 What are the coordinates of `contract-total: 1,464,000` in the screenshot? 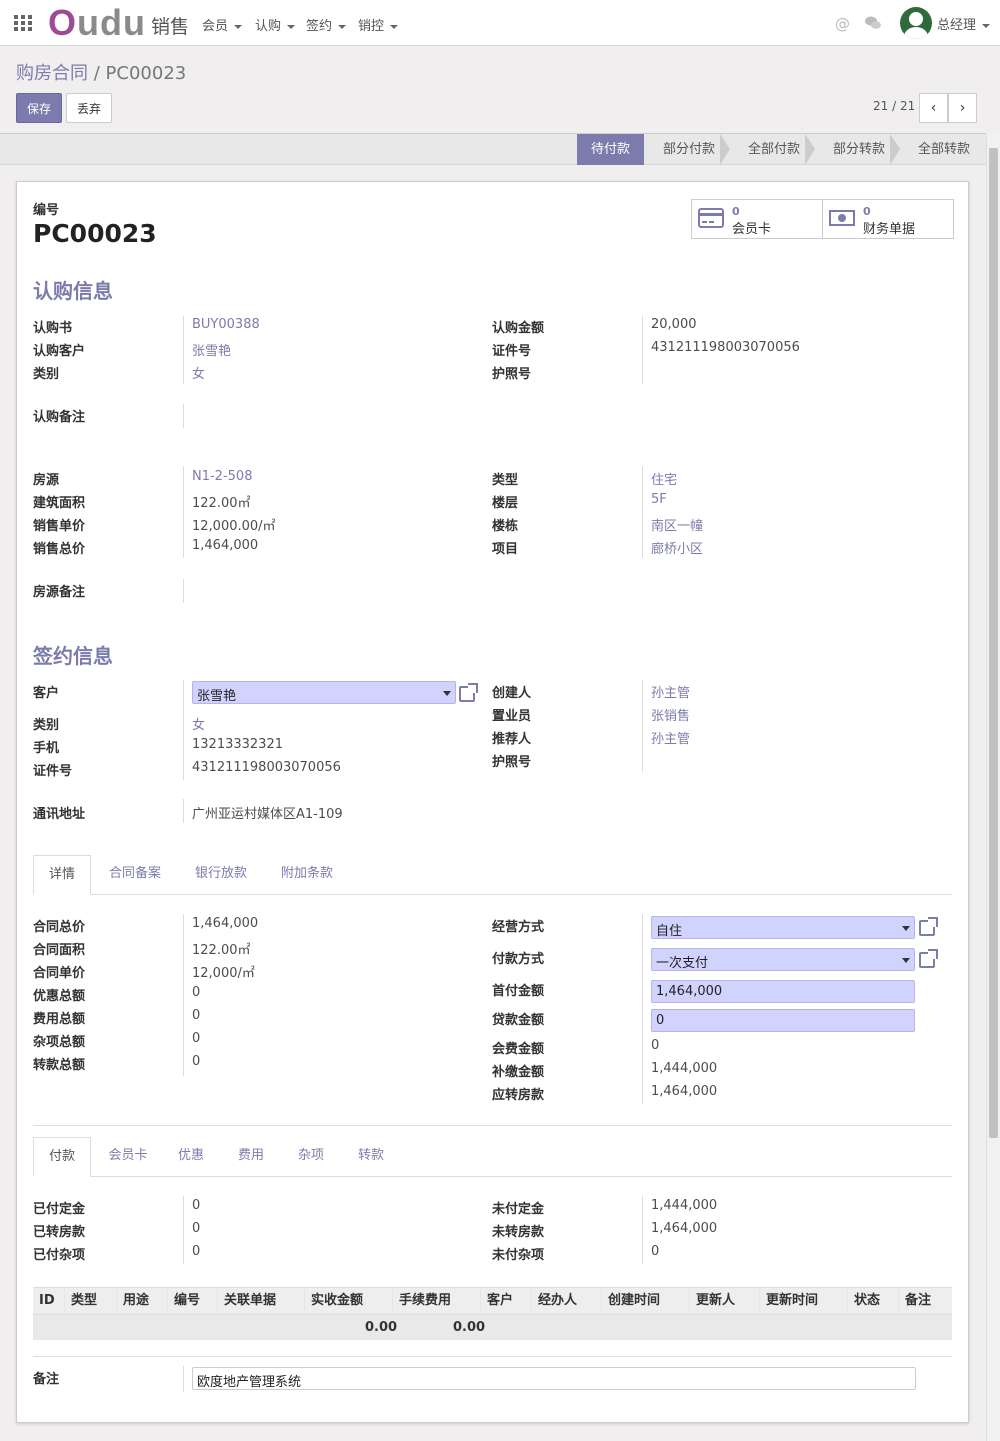 It's located at (225, 923).